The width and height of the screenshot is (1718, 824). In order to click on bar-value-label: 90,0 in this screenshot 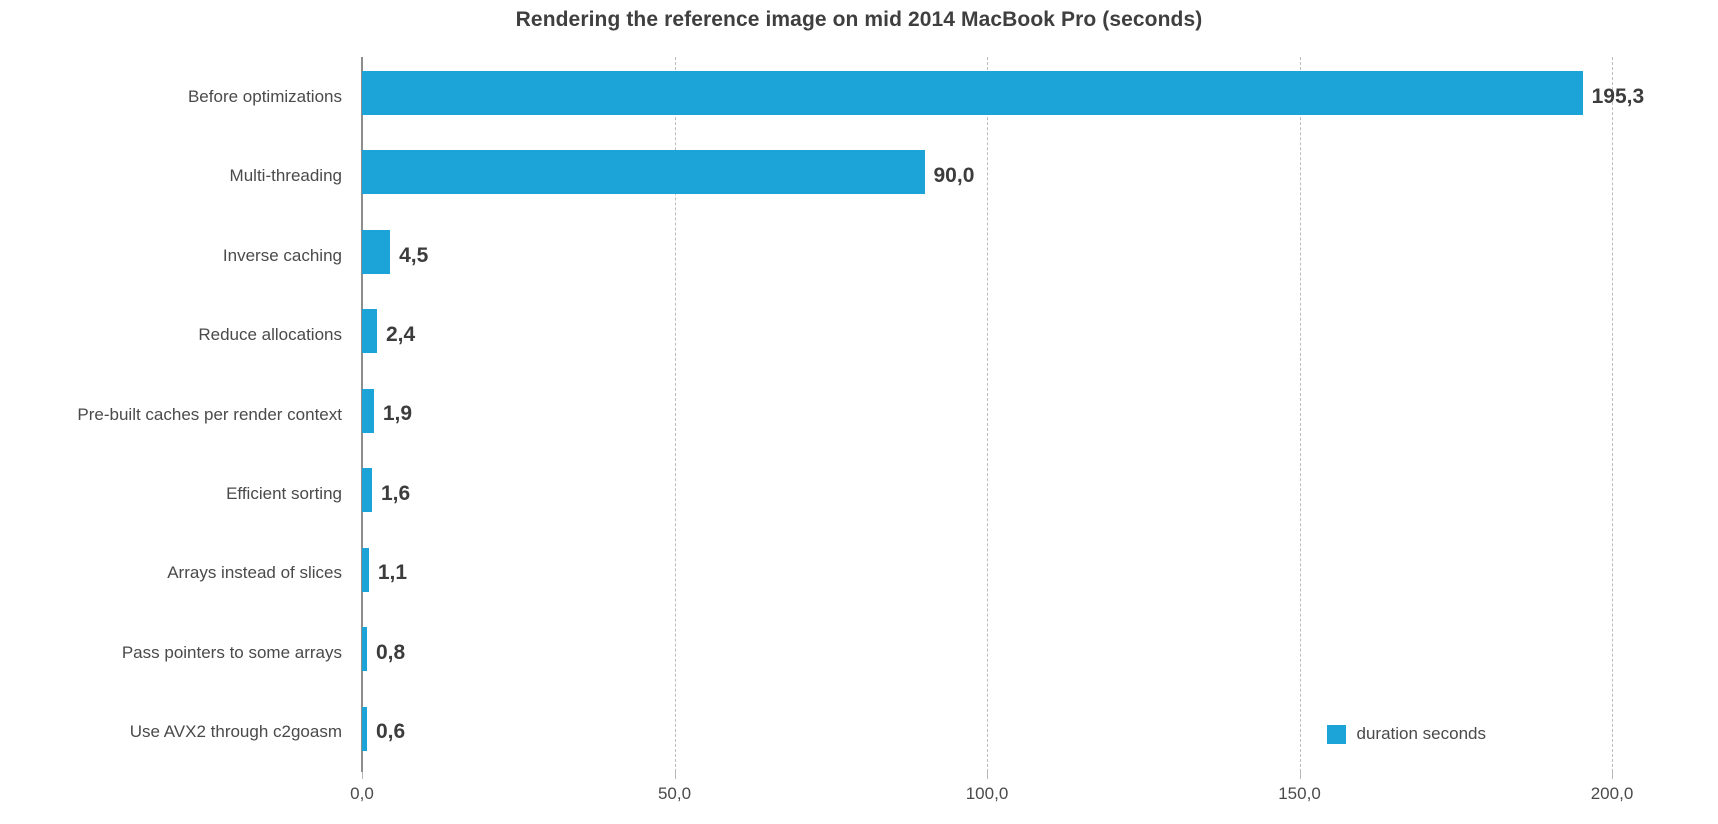, I will do `click(954, 176)`.